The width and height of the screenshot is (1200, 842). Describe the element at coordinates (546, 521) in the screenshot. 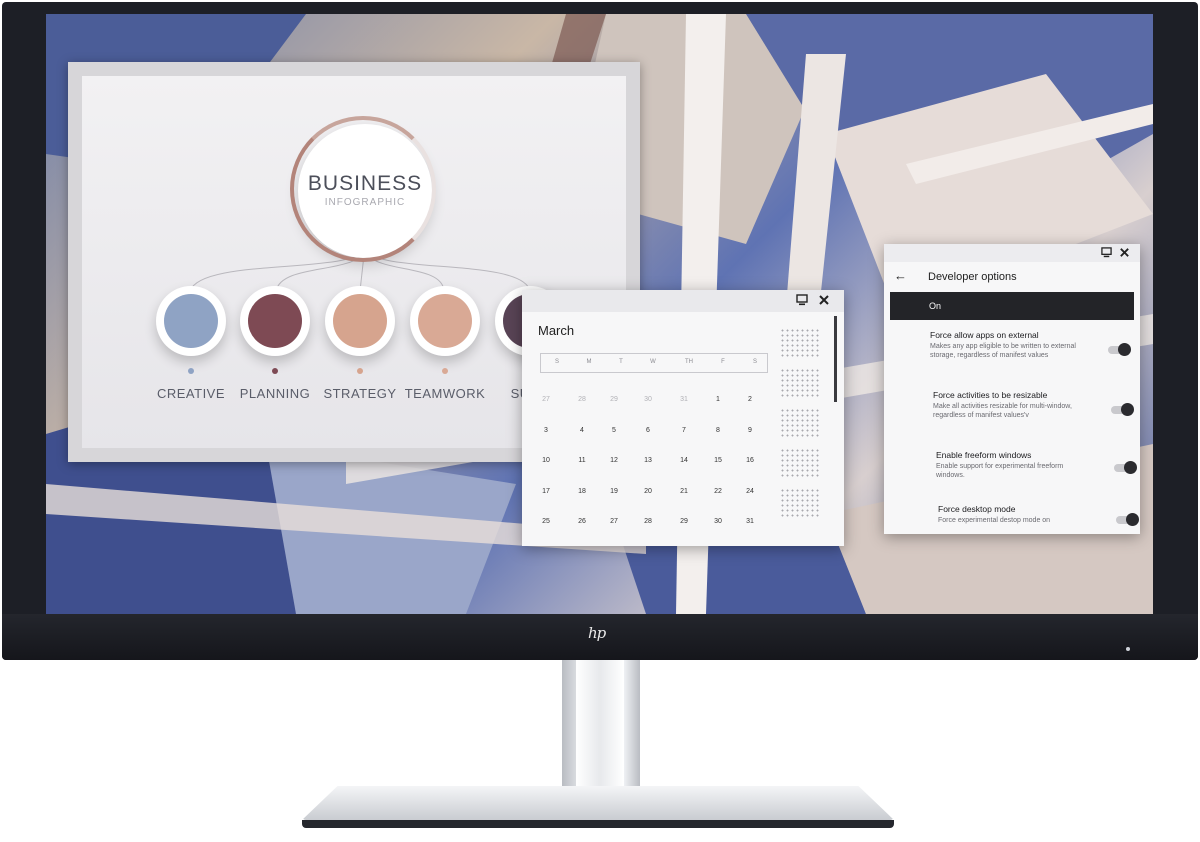

I see `calendar-day: 25` at that location.